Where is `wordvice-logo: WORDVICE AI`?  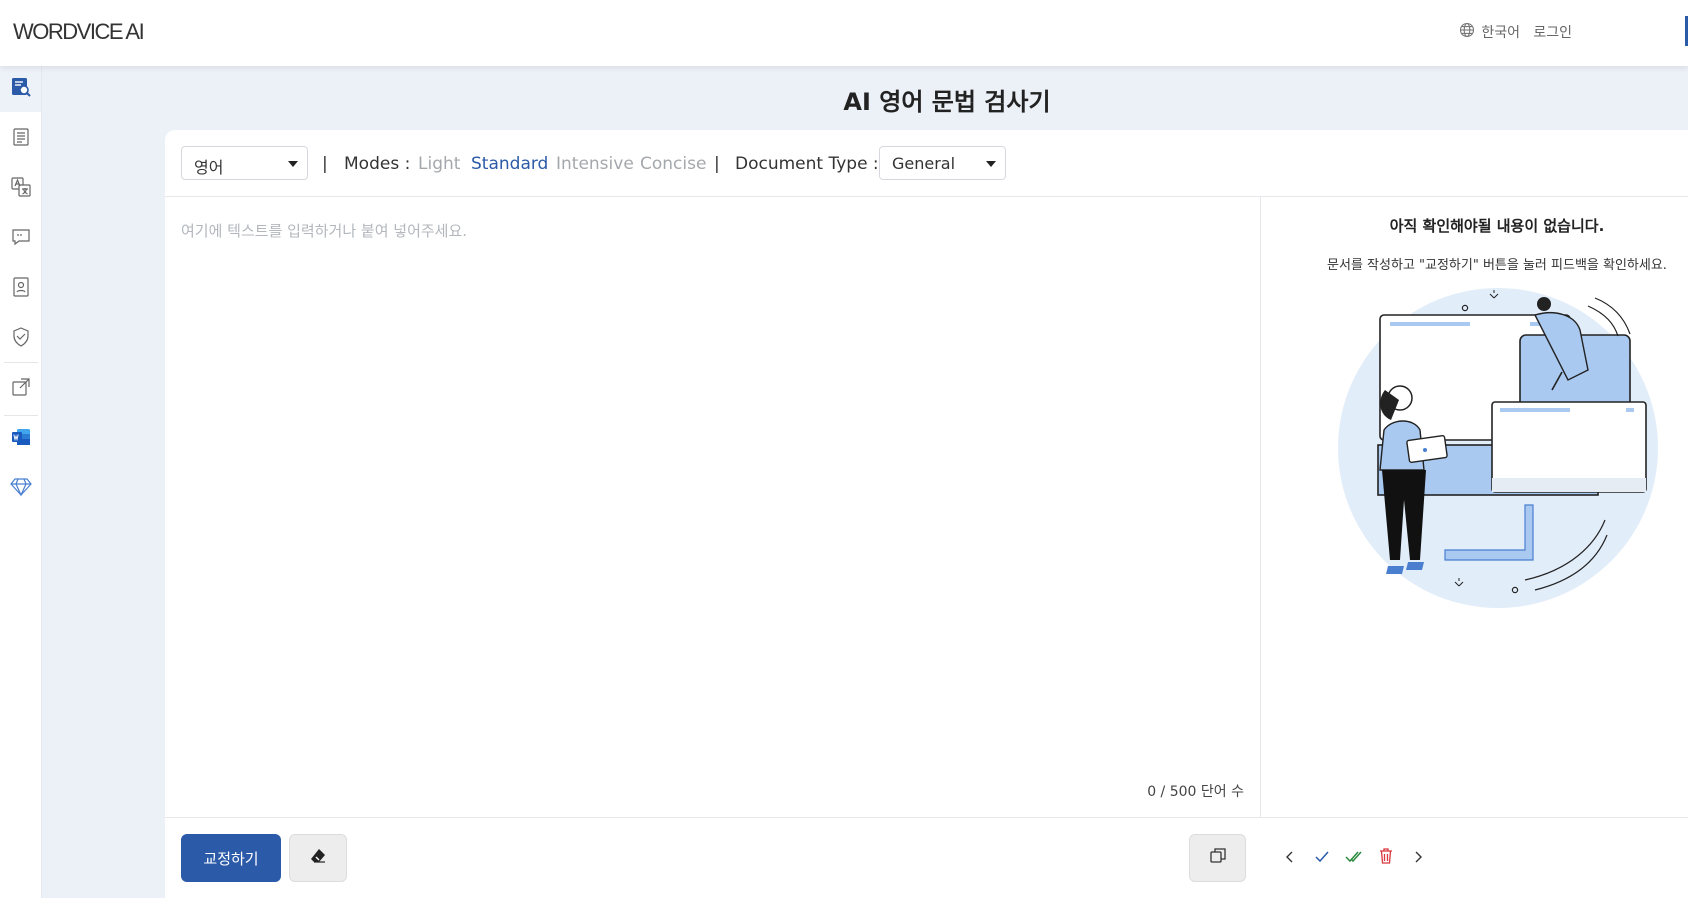 wordvice-logo: WORDVICE AI is located at coordinates (79, 32).